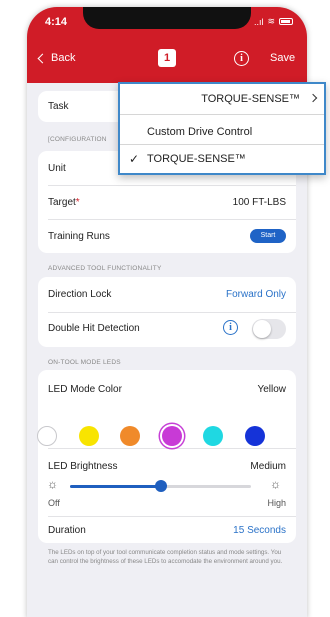 This screenshot has height=617, width=330. I want to click on swatch-cyan, so click(213, 436).